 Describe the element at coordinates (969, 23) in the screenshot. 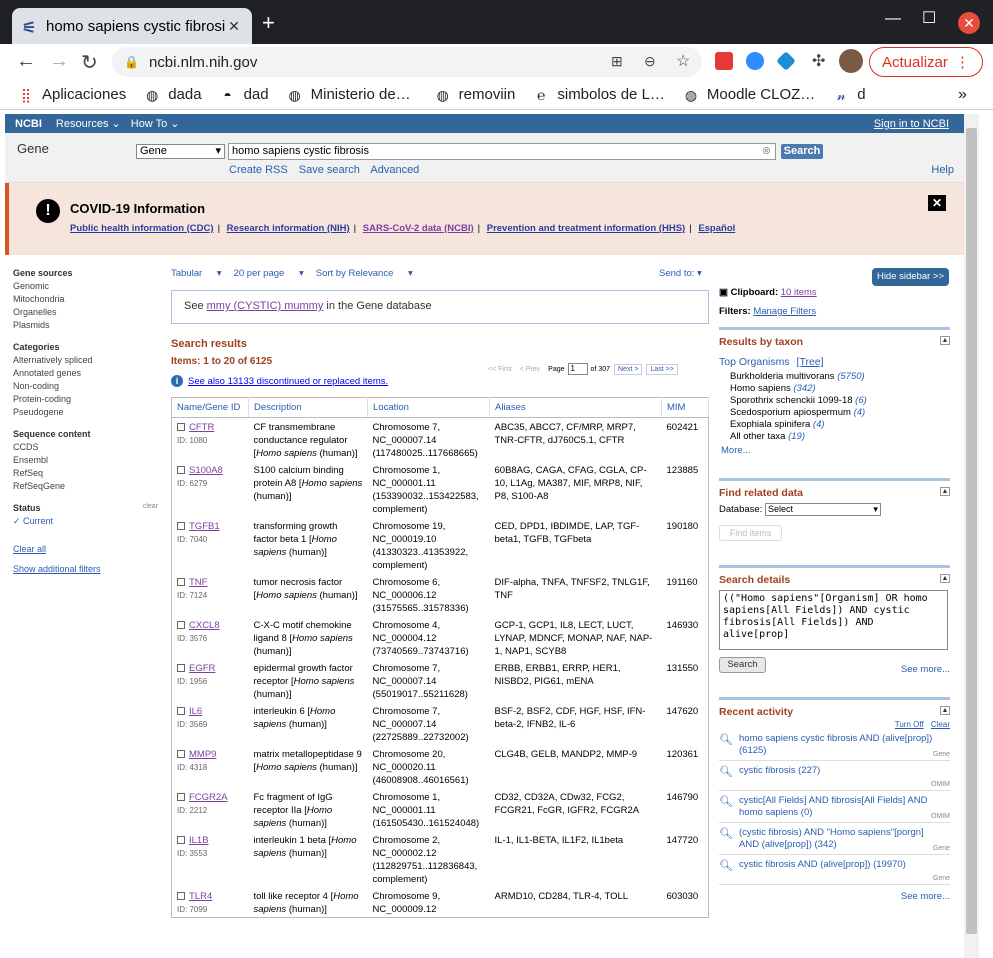

I see `window-close-icon: ✕` at that location.